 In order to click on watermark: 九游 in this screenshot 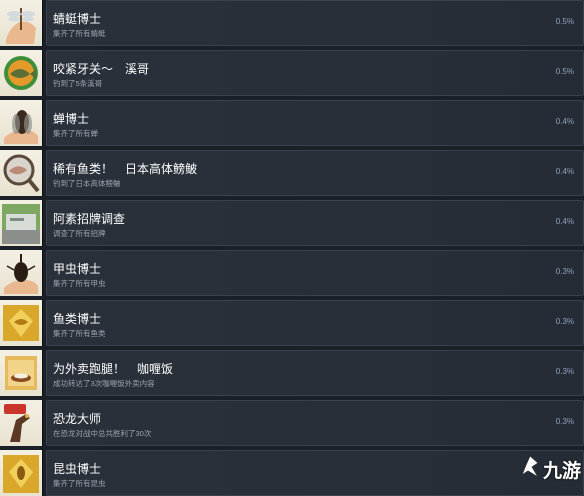, I will do `click(550, 469)`.